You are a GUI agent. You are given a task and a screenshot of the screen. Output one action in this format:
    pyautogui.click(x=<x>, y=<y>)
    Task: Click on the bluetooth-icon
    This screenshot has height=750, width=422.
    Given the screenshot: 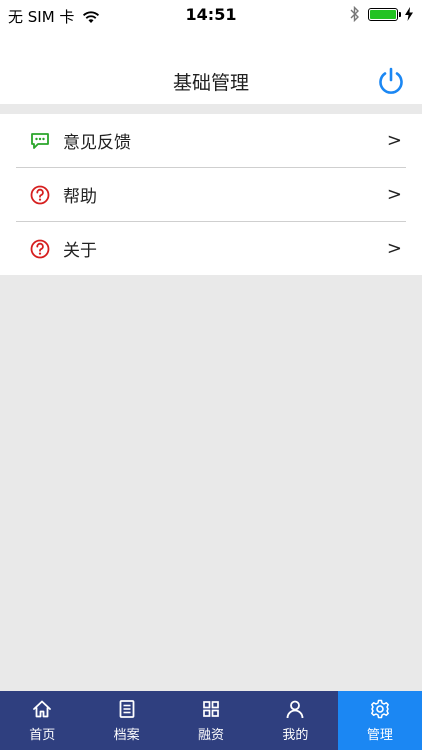 What is the action you would take?
    pyautogui.click(x=354, y=14)
    